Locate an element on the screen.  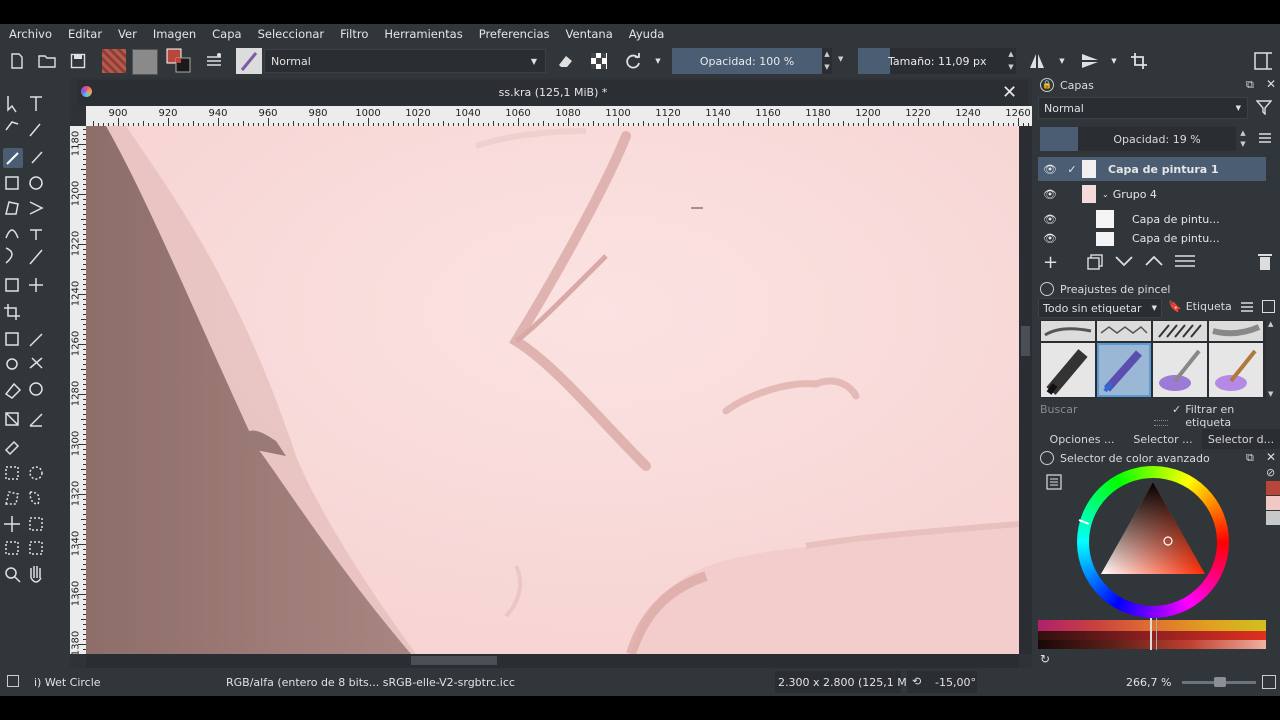
layer-opacity-slider: Opacidad: 19 % is located at coordinates (1157, 139).